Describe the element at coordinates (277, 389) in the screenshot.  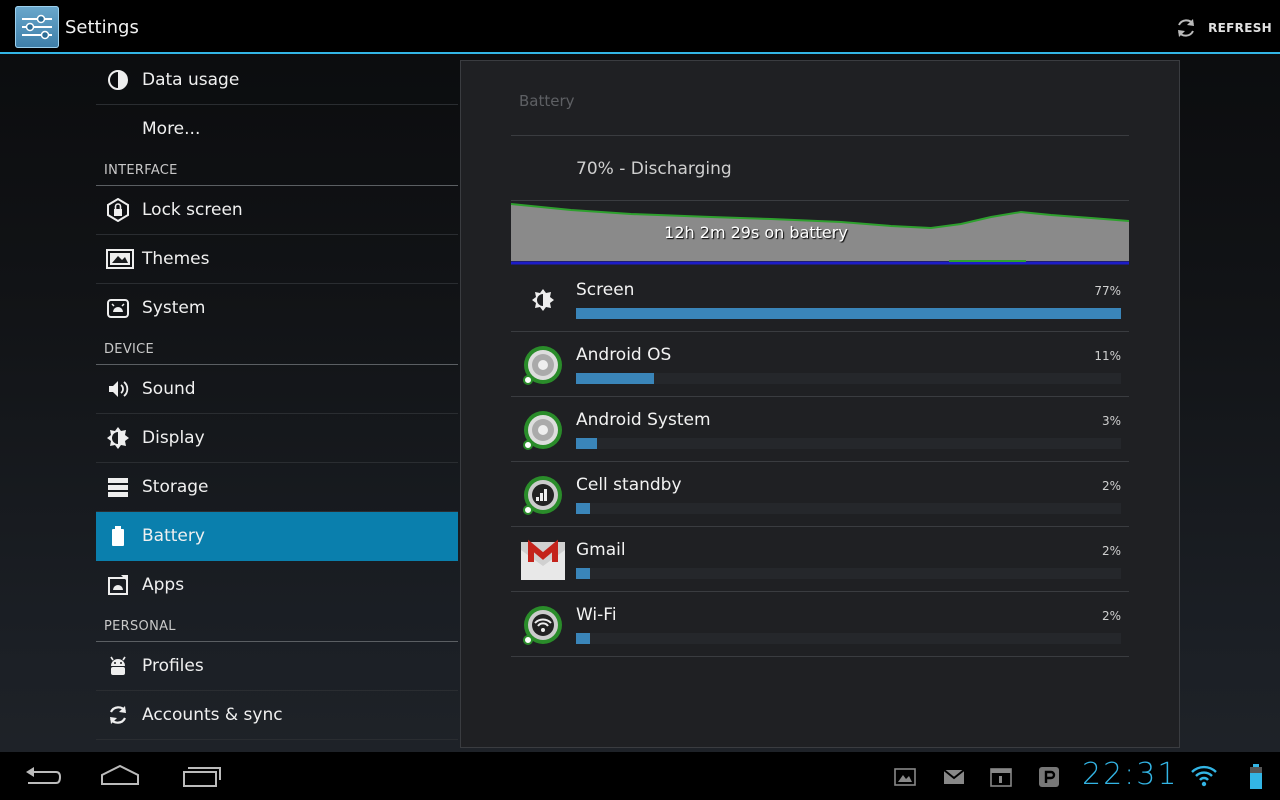
I see `sidebar-item-sound: Sound` at that location.